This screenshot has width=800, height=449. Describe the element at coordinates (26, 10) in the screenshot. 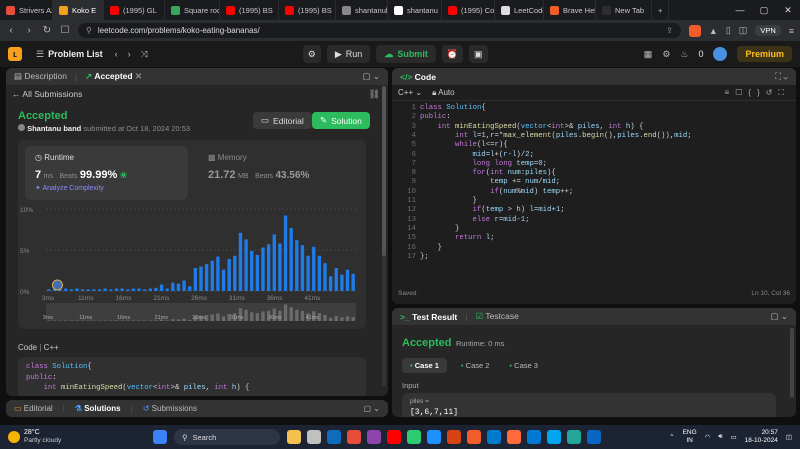

I see `browser-tab: Strivers A2` at that location.